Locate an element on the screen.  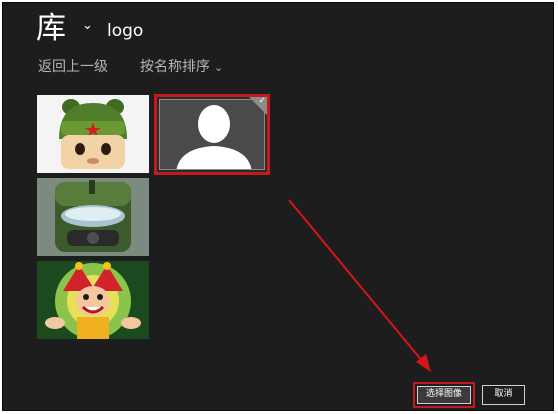
file-thumbnail-jester is located at coordinates (93, 300).